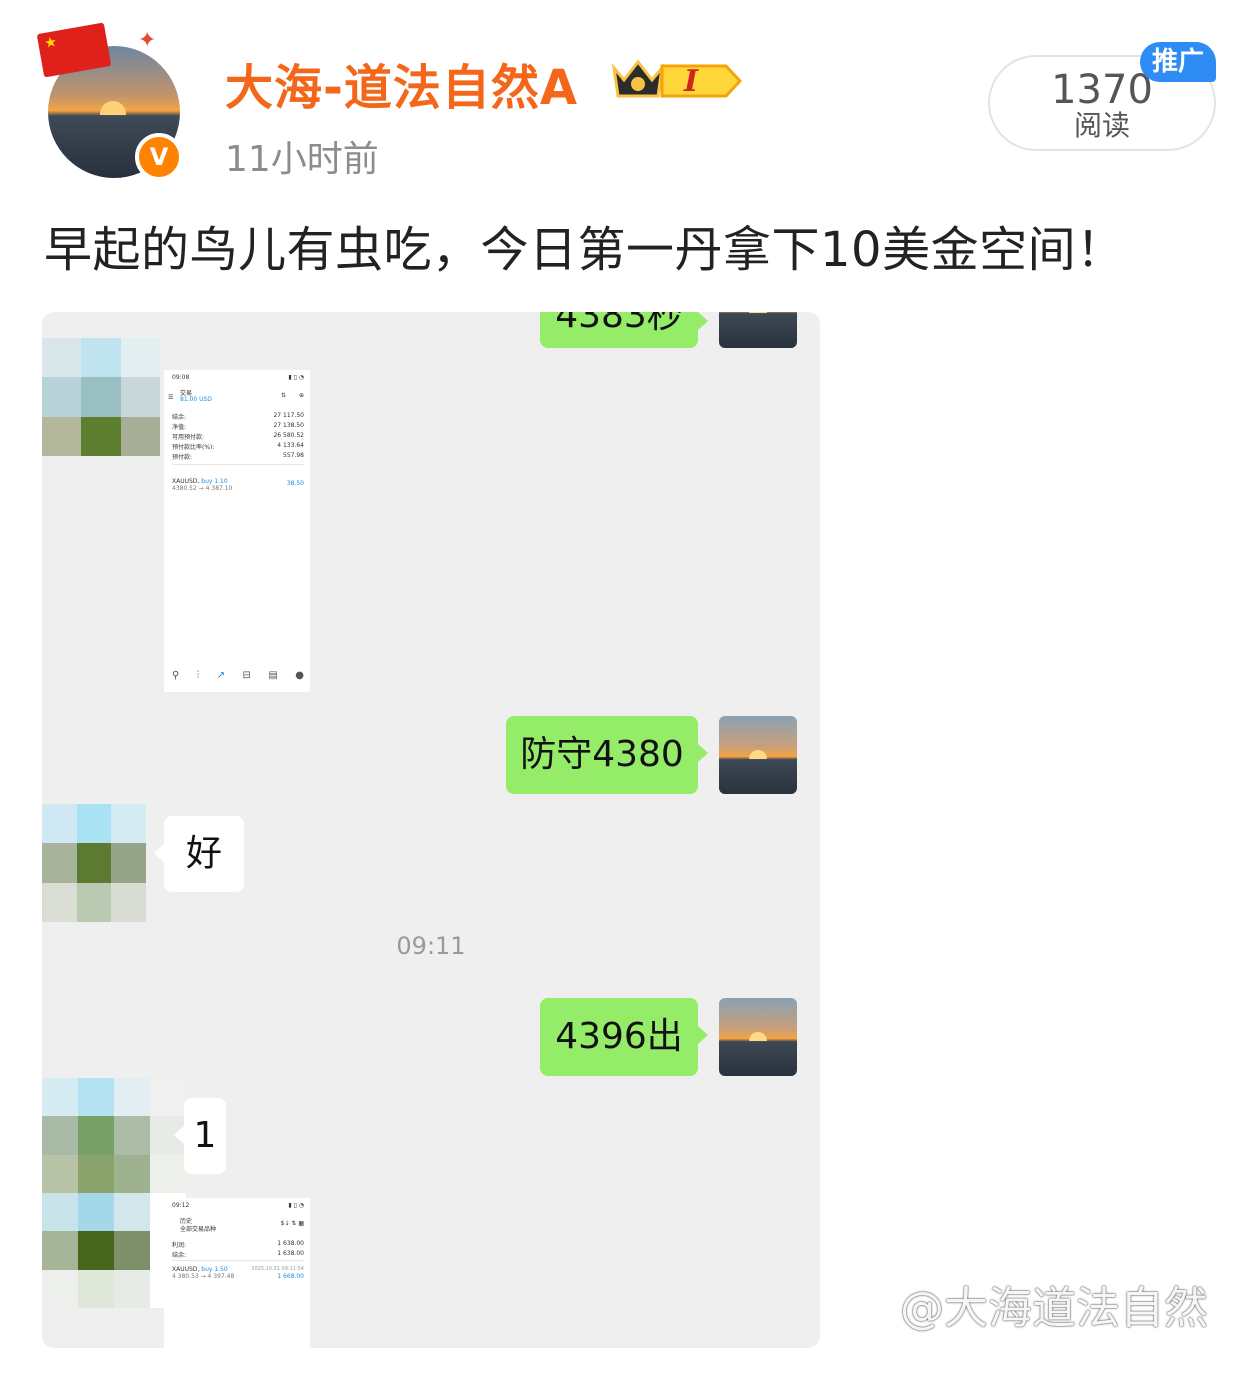  Describe the element at coordinates (293, 455) in the screenshot. I see `account-row-value: 557.98` at that location.